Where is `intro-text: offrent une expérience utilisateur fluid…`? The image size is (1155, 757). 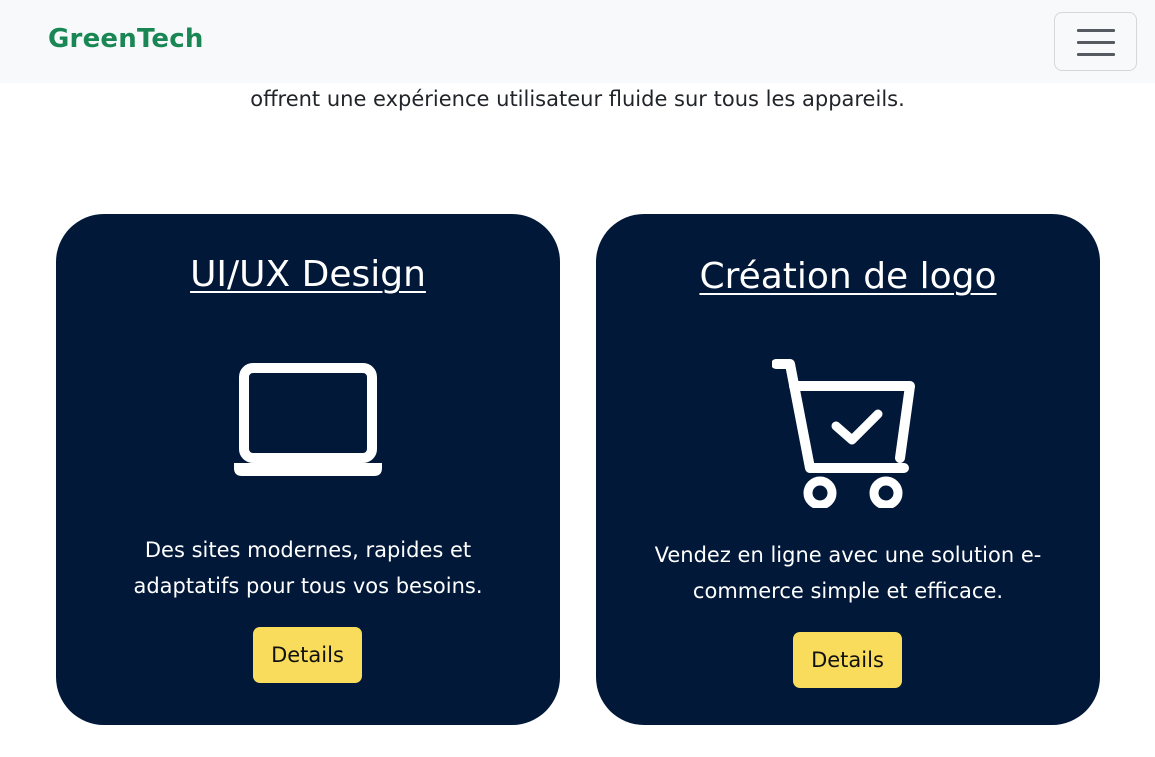 intro-text: offrent une expérience utilisateur fluid… is located at coordinates (577, 99).